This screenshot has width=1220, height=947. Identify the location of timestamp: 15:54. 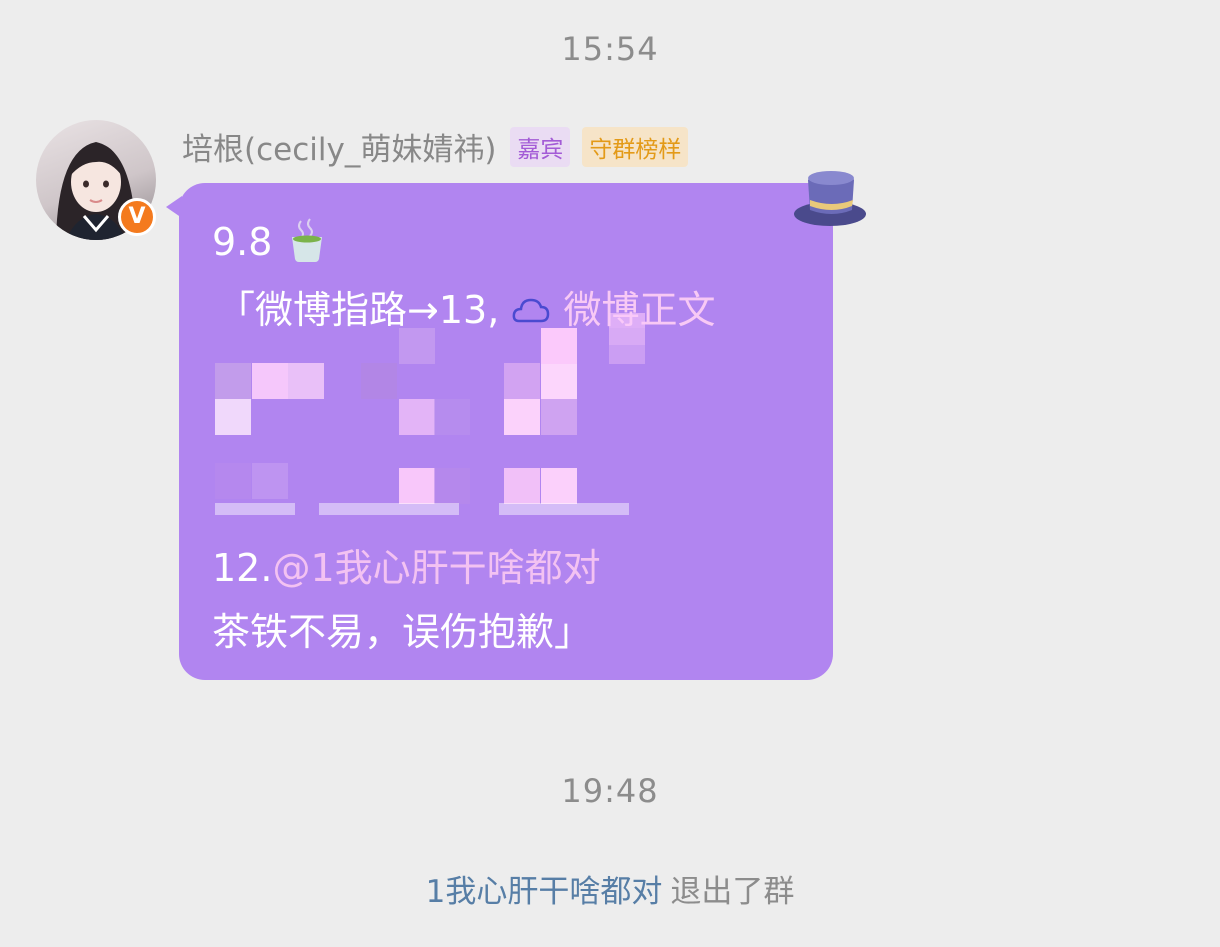
(610, 49).